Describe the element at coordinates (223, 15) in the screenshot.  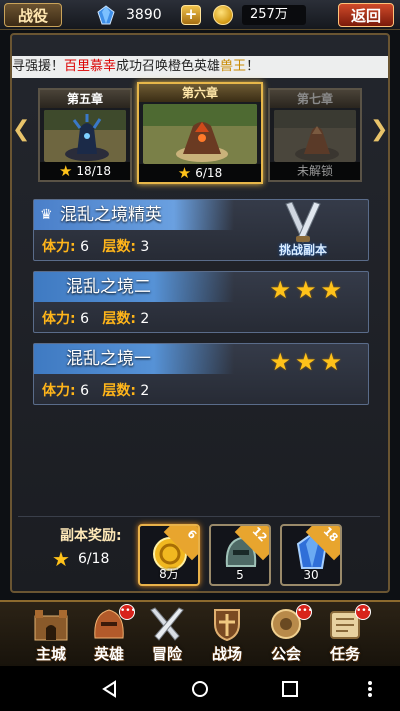
I see `gold-coin-icon` at that location.